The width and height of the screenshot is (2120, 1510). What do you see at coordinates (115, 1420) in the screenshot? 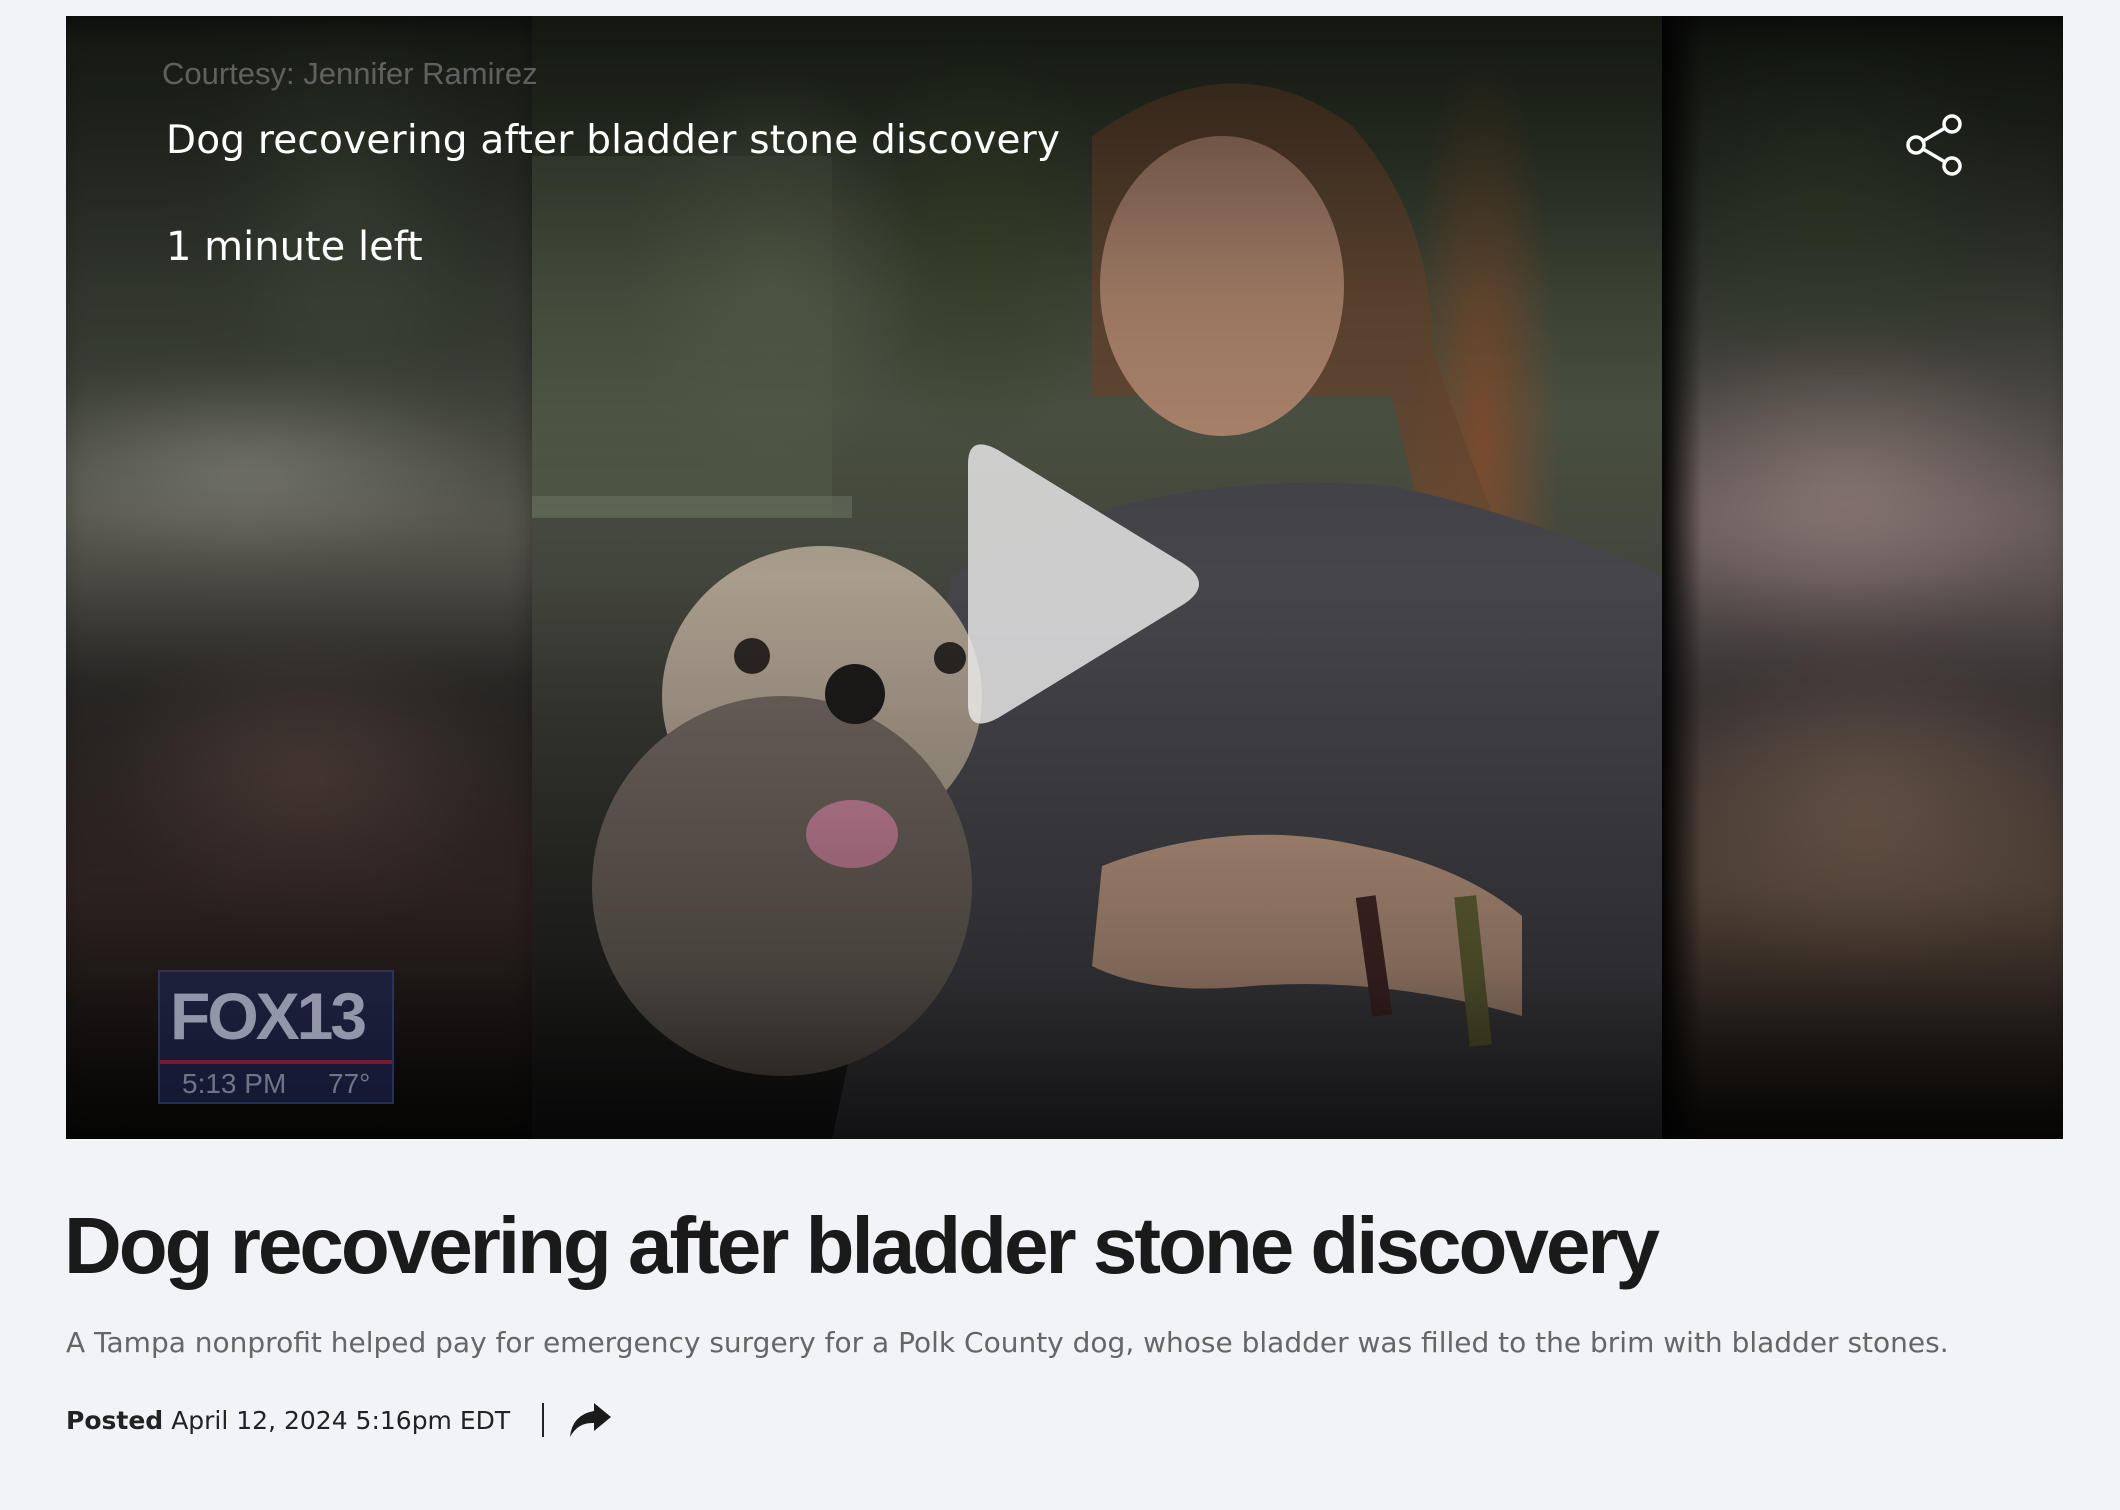
I see `posted-label: Posted` at bounding box center [115, 1420].